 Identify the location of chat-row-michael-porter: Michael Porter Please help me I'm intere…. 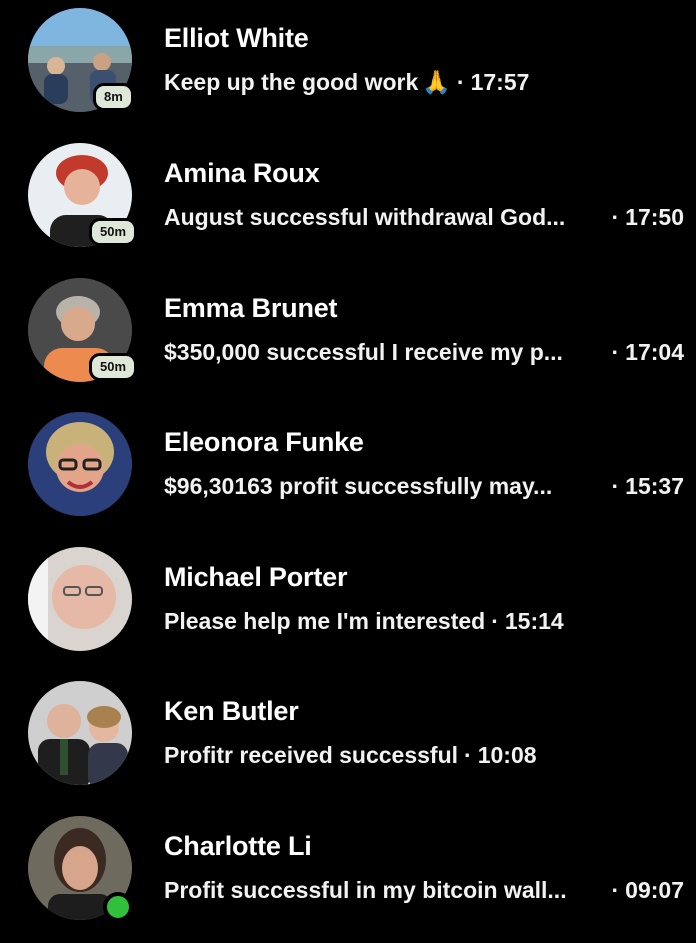
(348, 604).